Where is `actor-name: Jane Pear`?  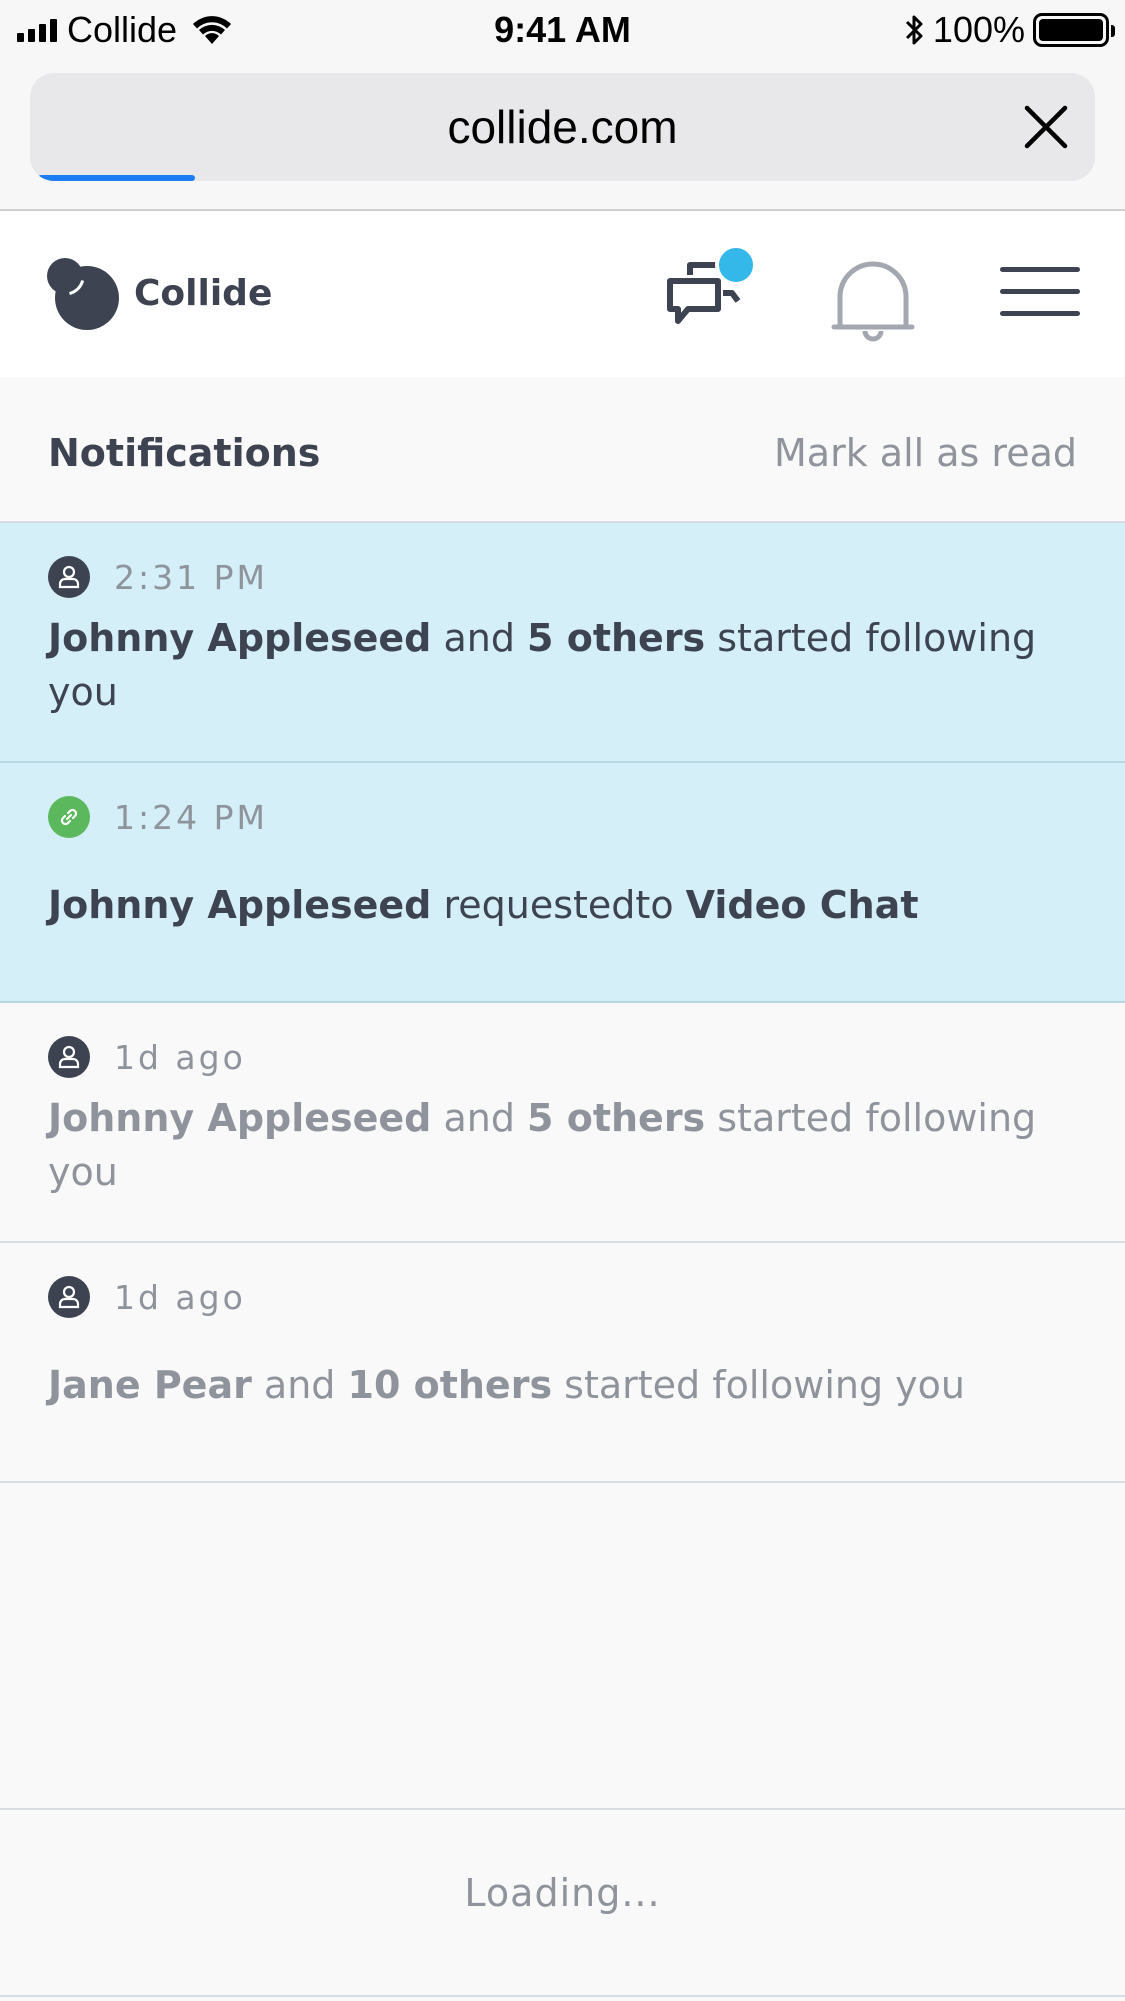
actor-name: Jane Pear is located at coordinates (150, 1385).